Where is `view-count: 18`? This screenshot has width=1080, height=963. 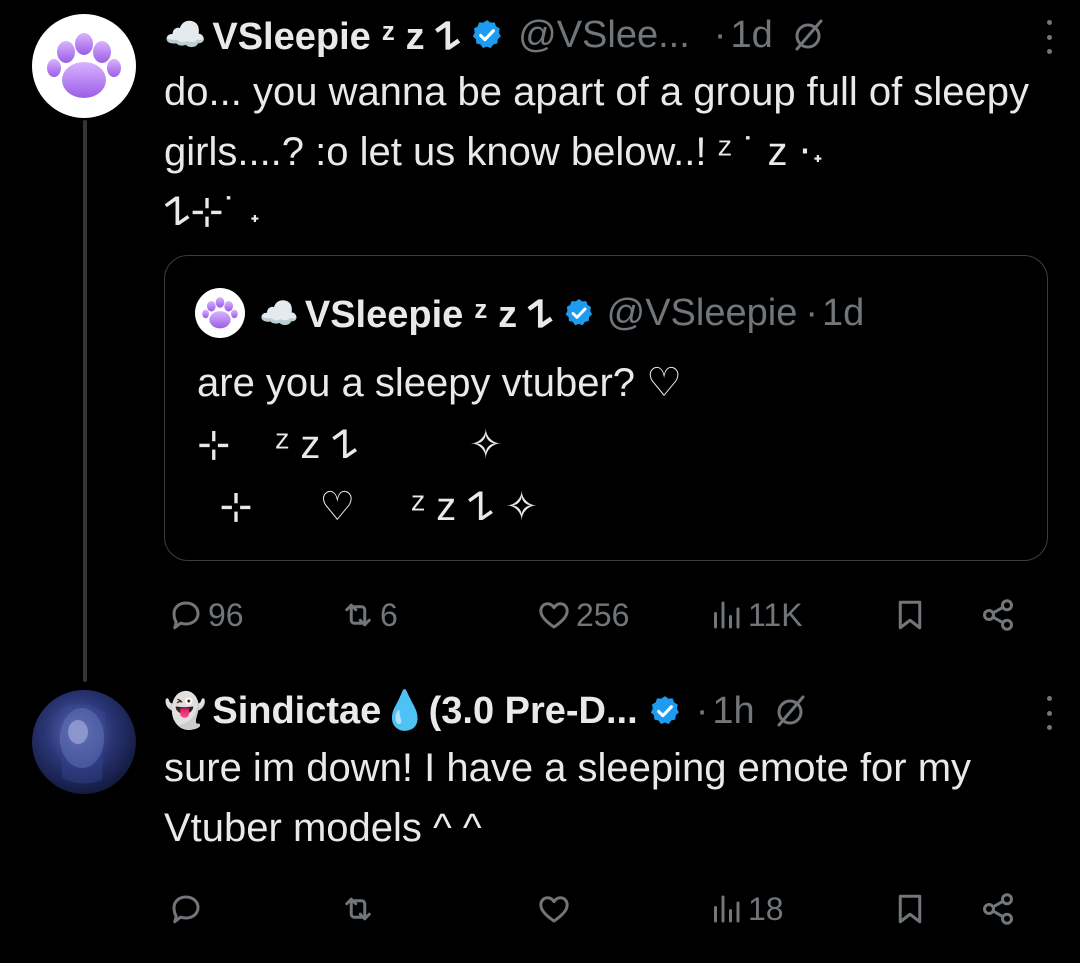
view-count: 18 is located at coordinates (766, 908).